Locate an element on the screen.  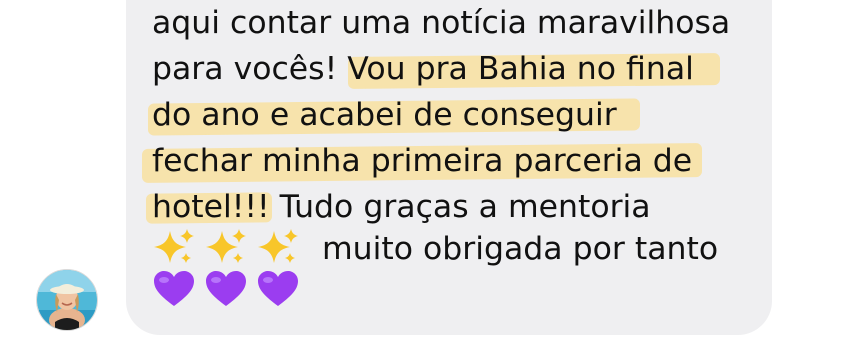
message-text-highlighted: fechar minha primeira parceria de is located at coordinates (422, 161).